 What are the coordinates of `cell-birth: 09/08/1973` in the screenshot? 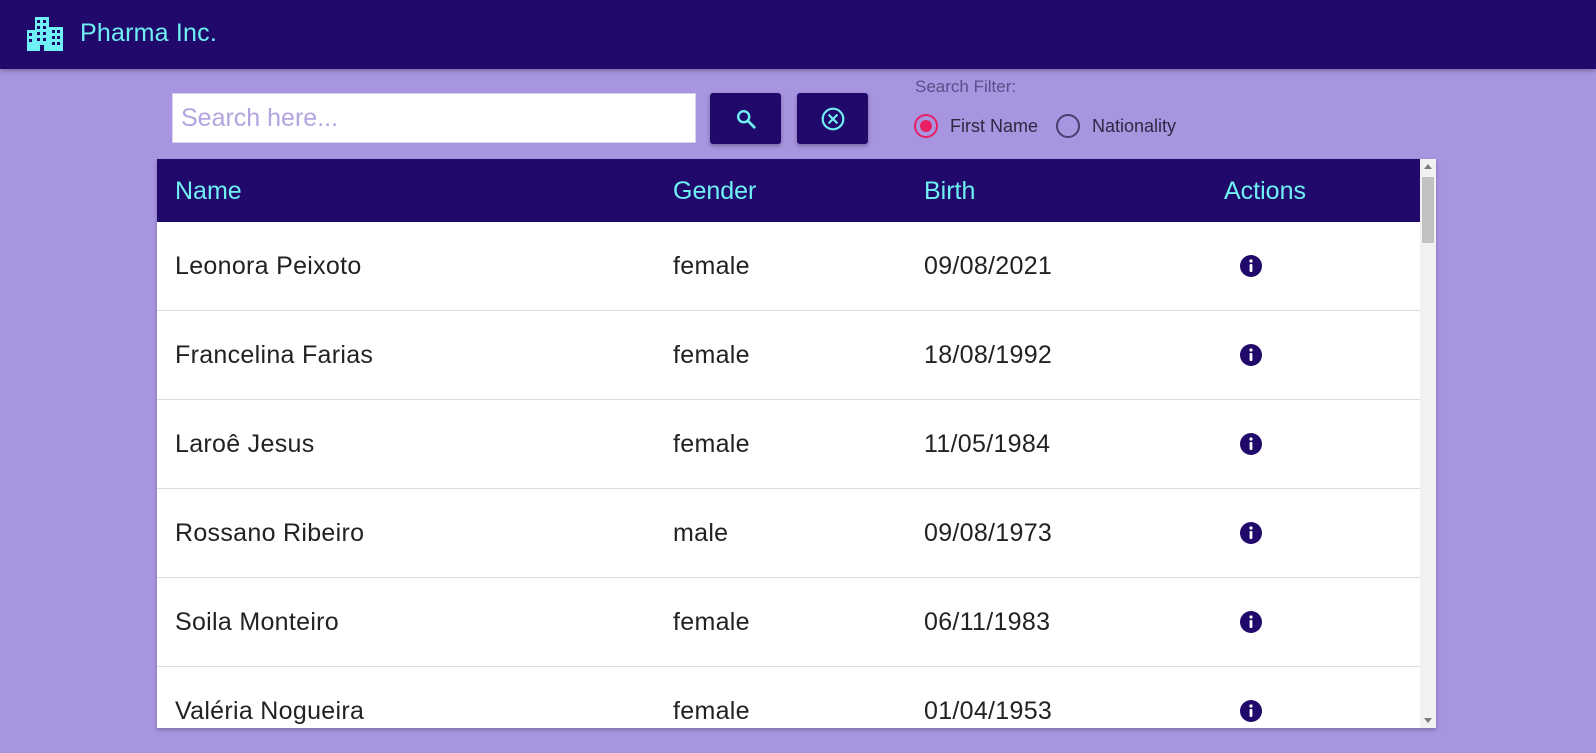 It's located at (988, 533).